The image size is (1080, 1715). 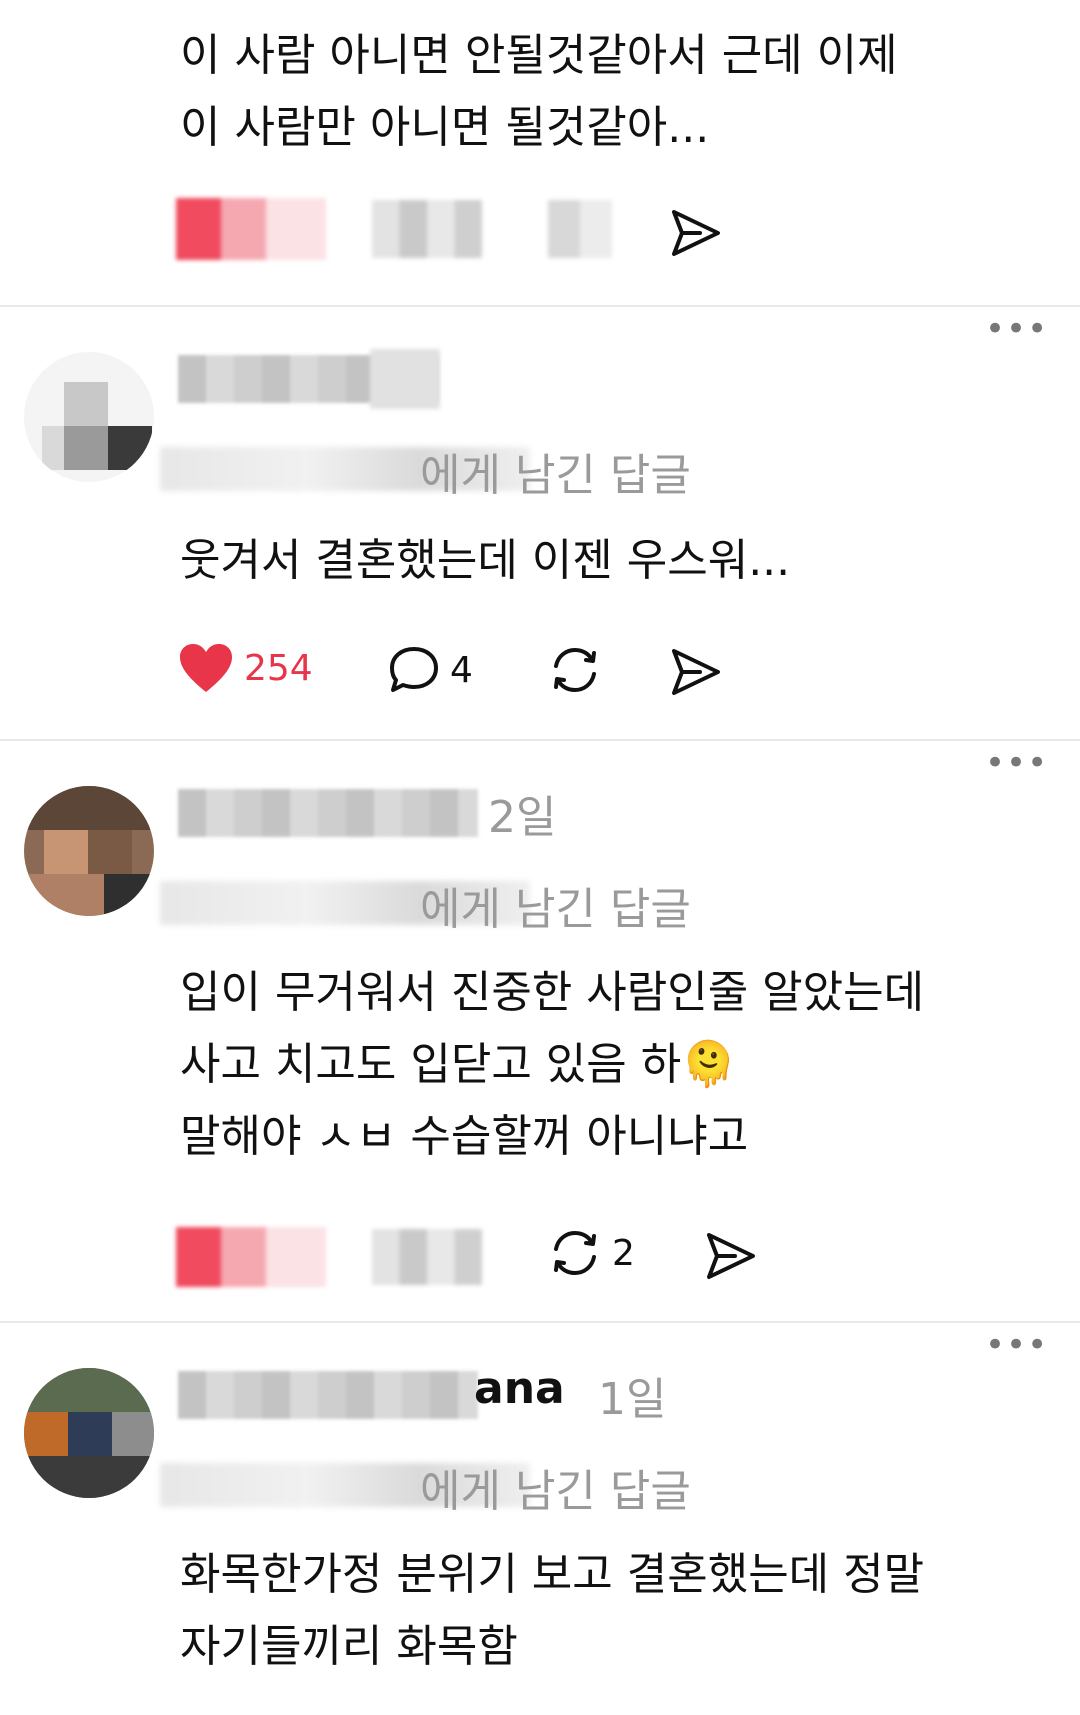 What do you see at coordinates (414, 669) in the screenshot?
I see `comment-icon` at bounding box center [414, 669].